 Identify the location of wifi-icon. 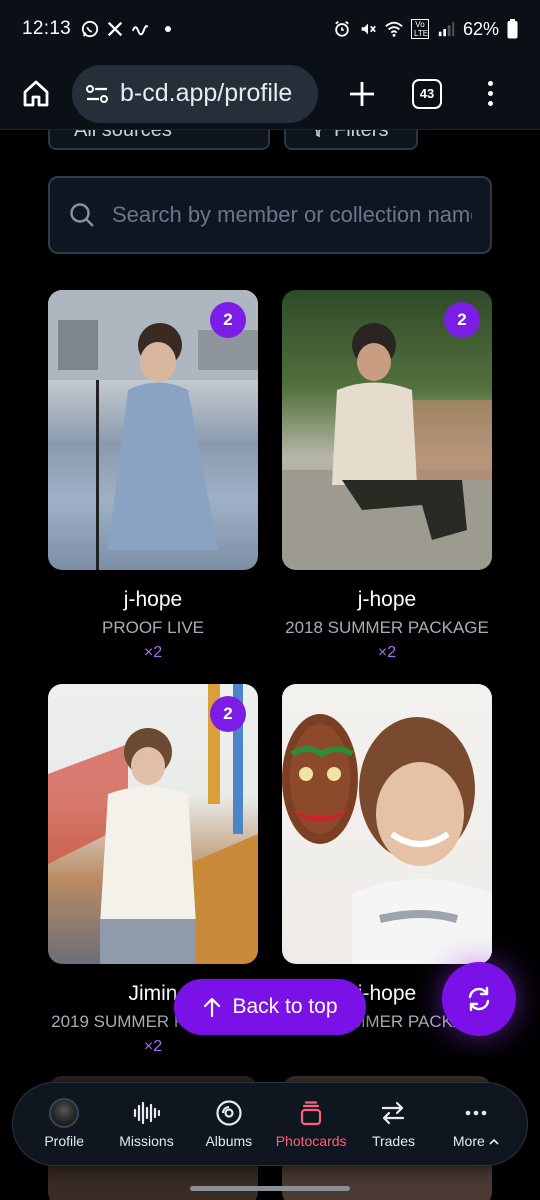
(394, 29).